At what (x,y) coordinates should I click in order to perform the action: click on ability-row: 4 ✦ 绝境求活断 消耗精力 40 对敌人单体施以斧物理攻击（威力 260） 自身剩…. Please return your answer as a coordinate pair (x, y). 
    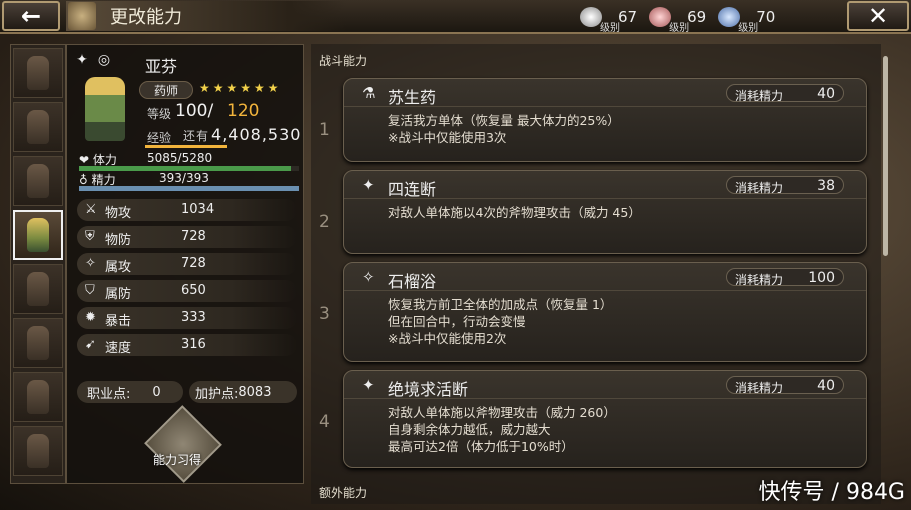
    Looking at the image, I should click on (595, 419).